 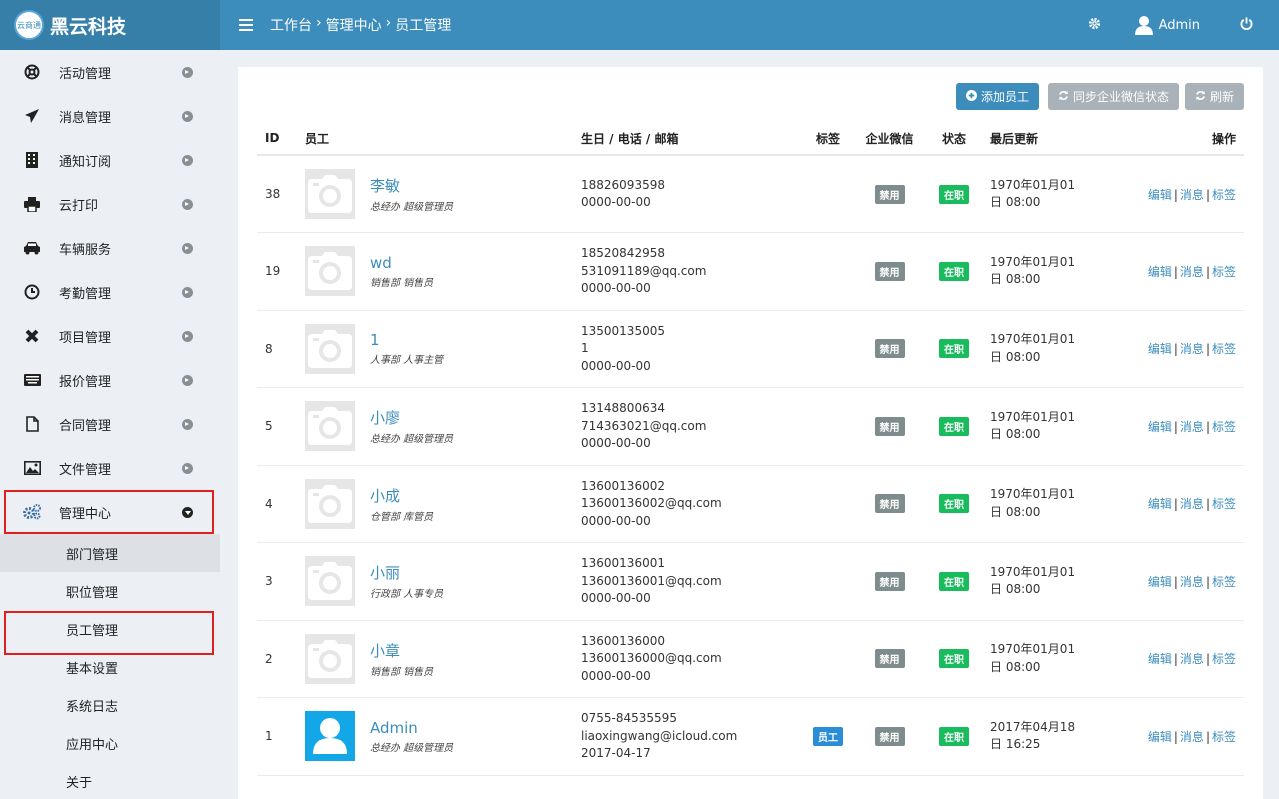 I want to click on menu-toggle-icon, so click(x=246, y=25).